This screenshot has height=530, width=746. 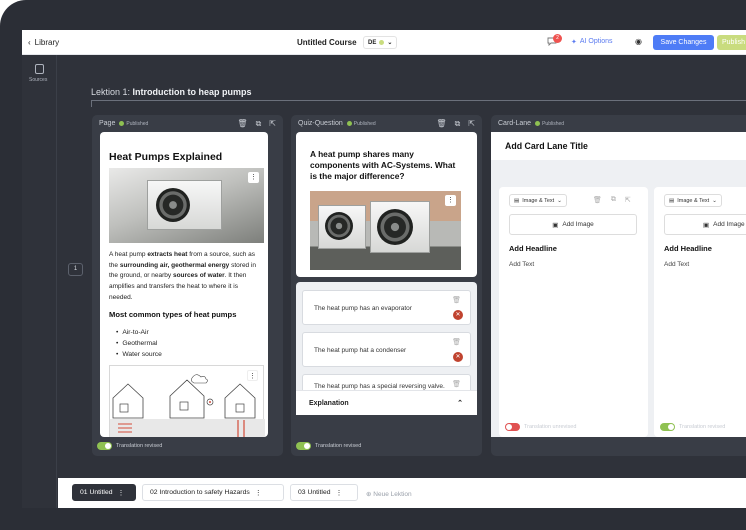 I want to click on slide-number: 1, so click(x=75, y=269).